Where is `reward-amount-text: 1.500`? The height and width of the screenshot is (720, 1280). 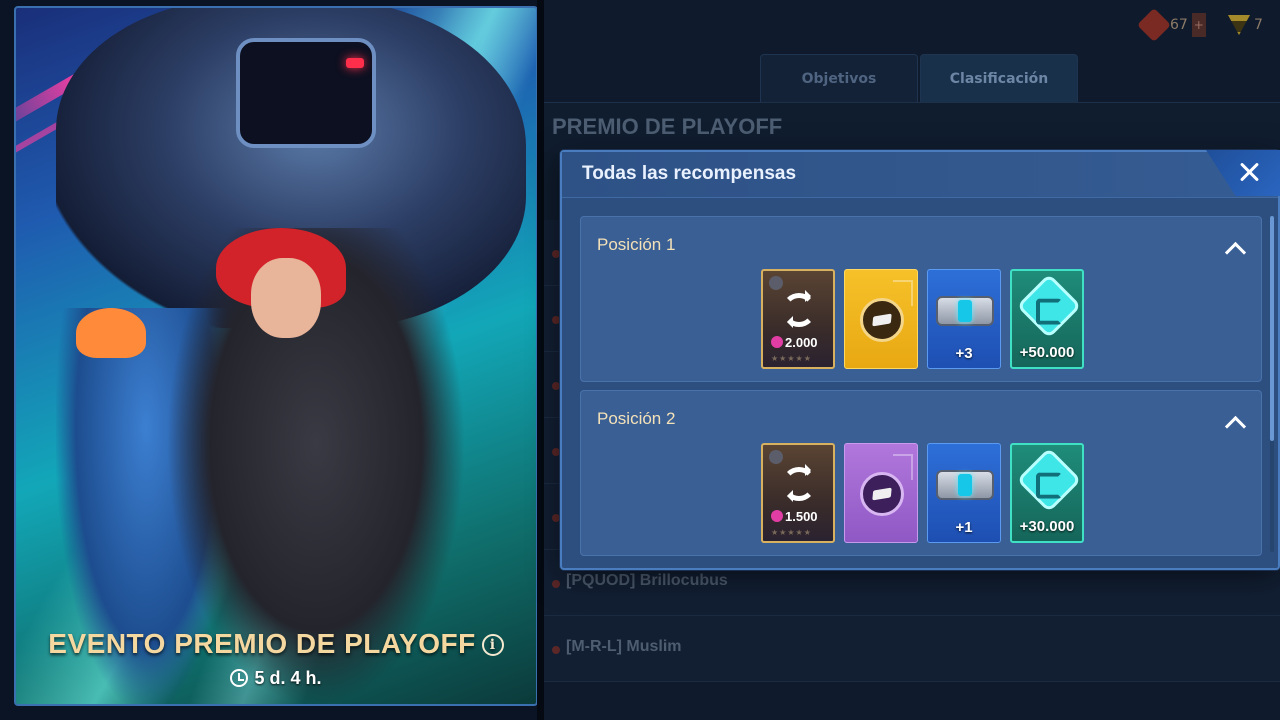 reward-amount-text: 1.500 is located at coordinates (801, 516).